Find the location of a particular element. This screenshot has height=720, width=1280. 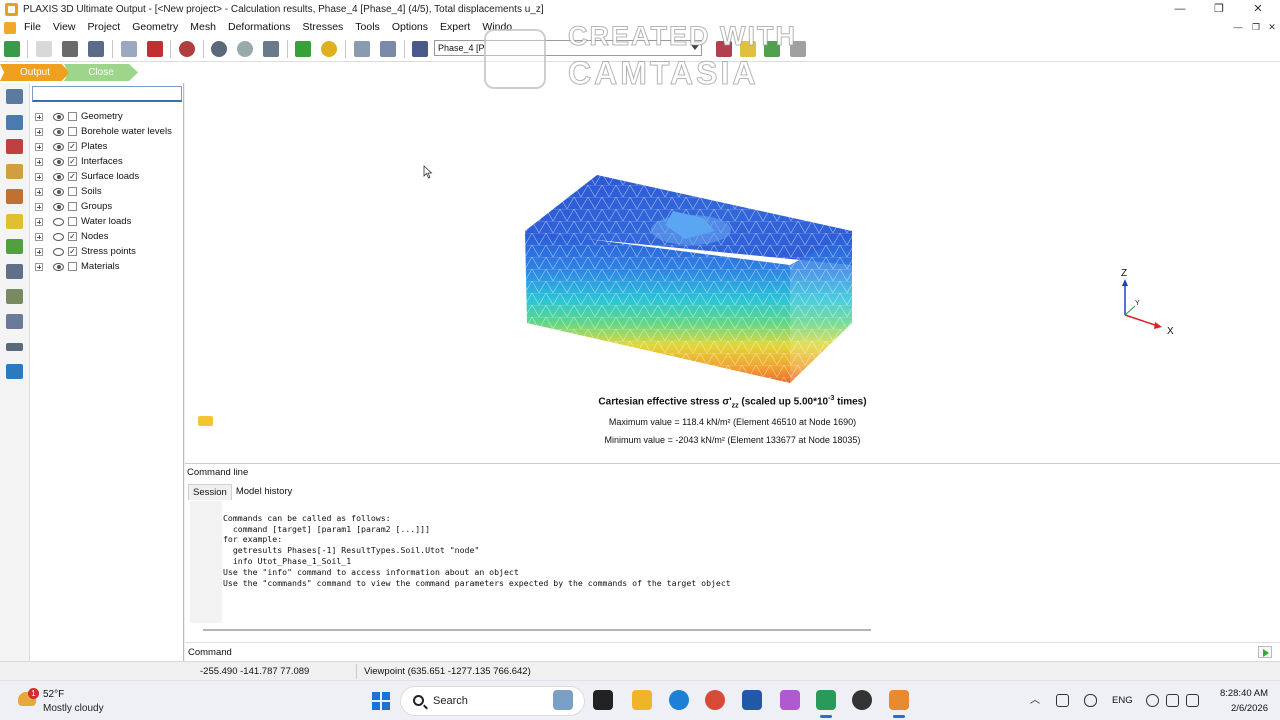

filter-icon is located at coordinates (798, 49).